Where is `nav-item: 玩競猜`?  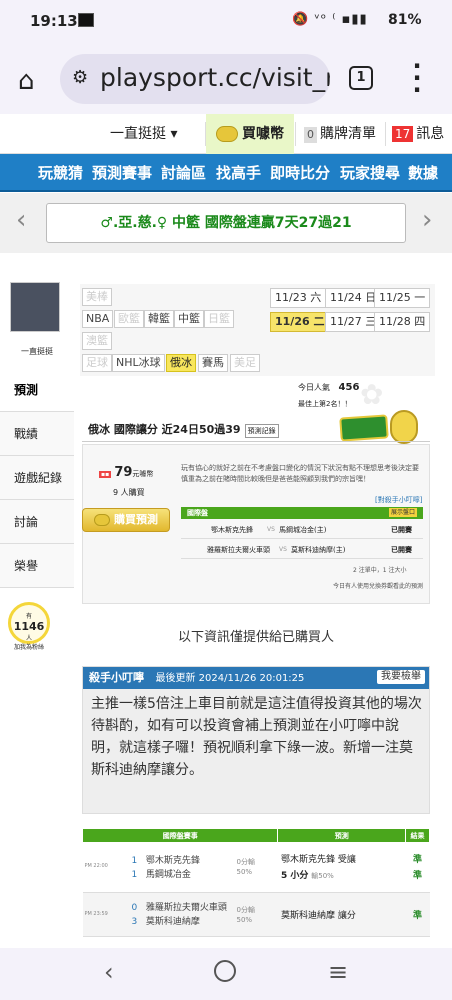
nav-item: 玩競猜 is located at coordinates (60, 173).